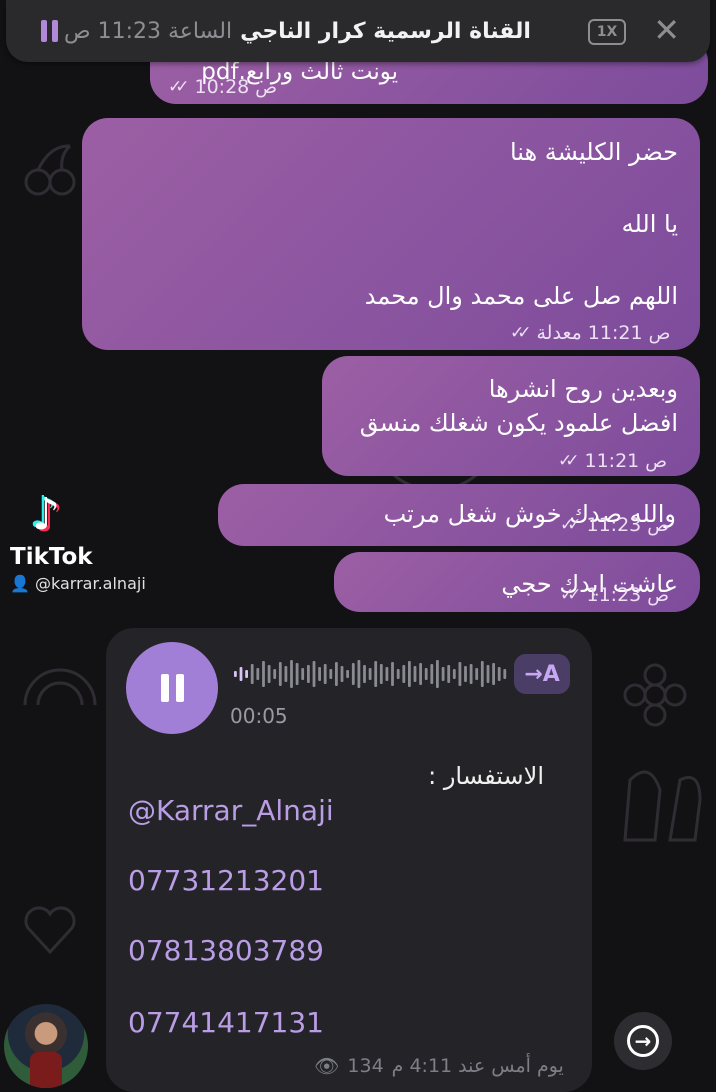  I want to click on message-line: يا الله, so click(649, 224).